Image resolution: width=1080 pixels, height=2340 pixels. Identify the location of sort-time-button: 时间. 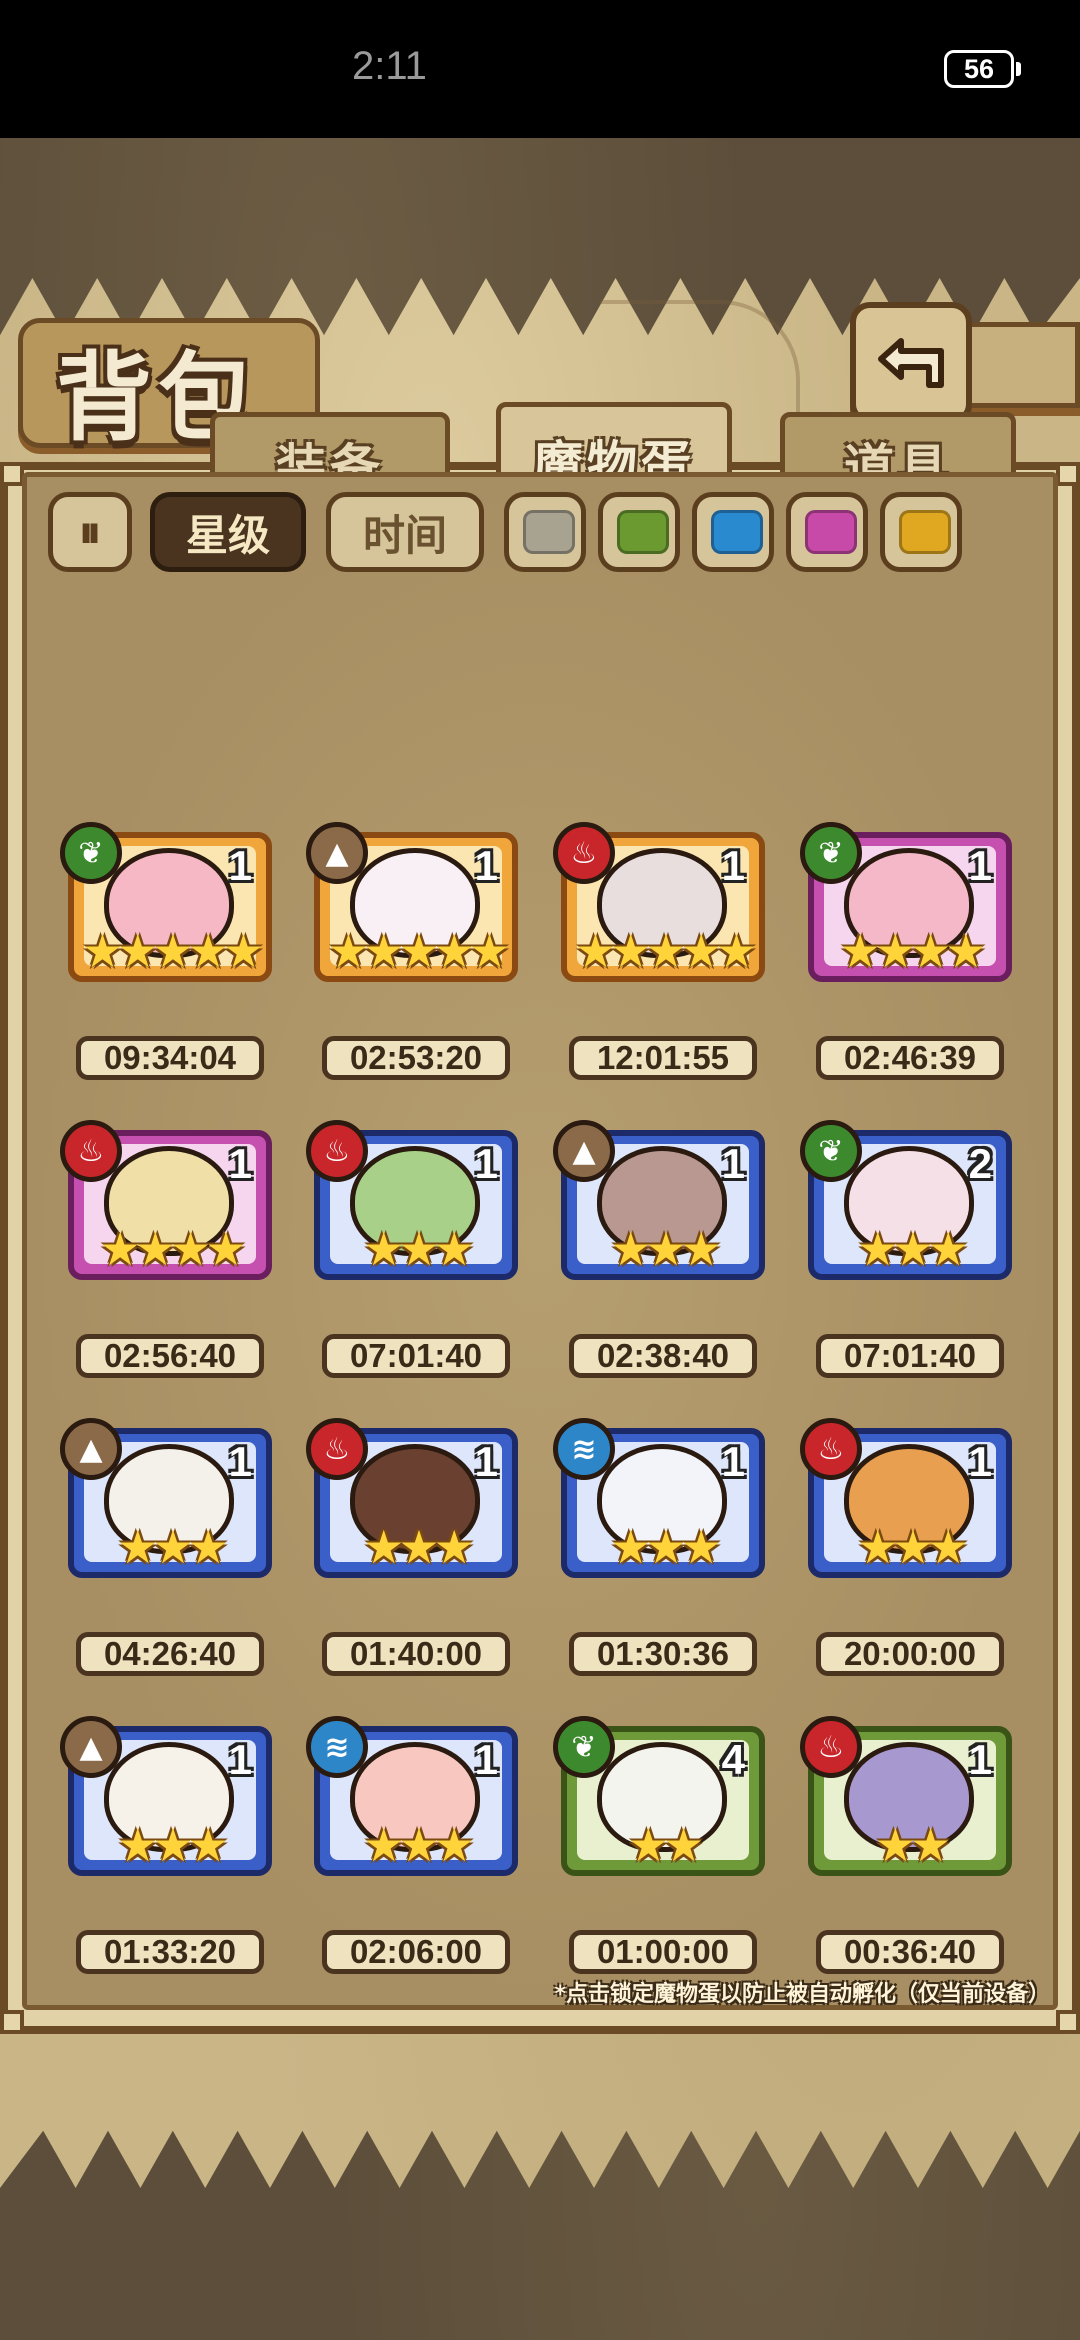
(405, 532).